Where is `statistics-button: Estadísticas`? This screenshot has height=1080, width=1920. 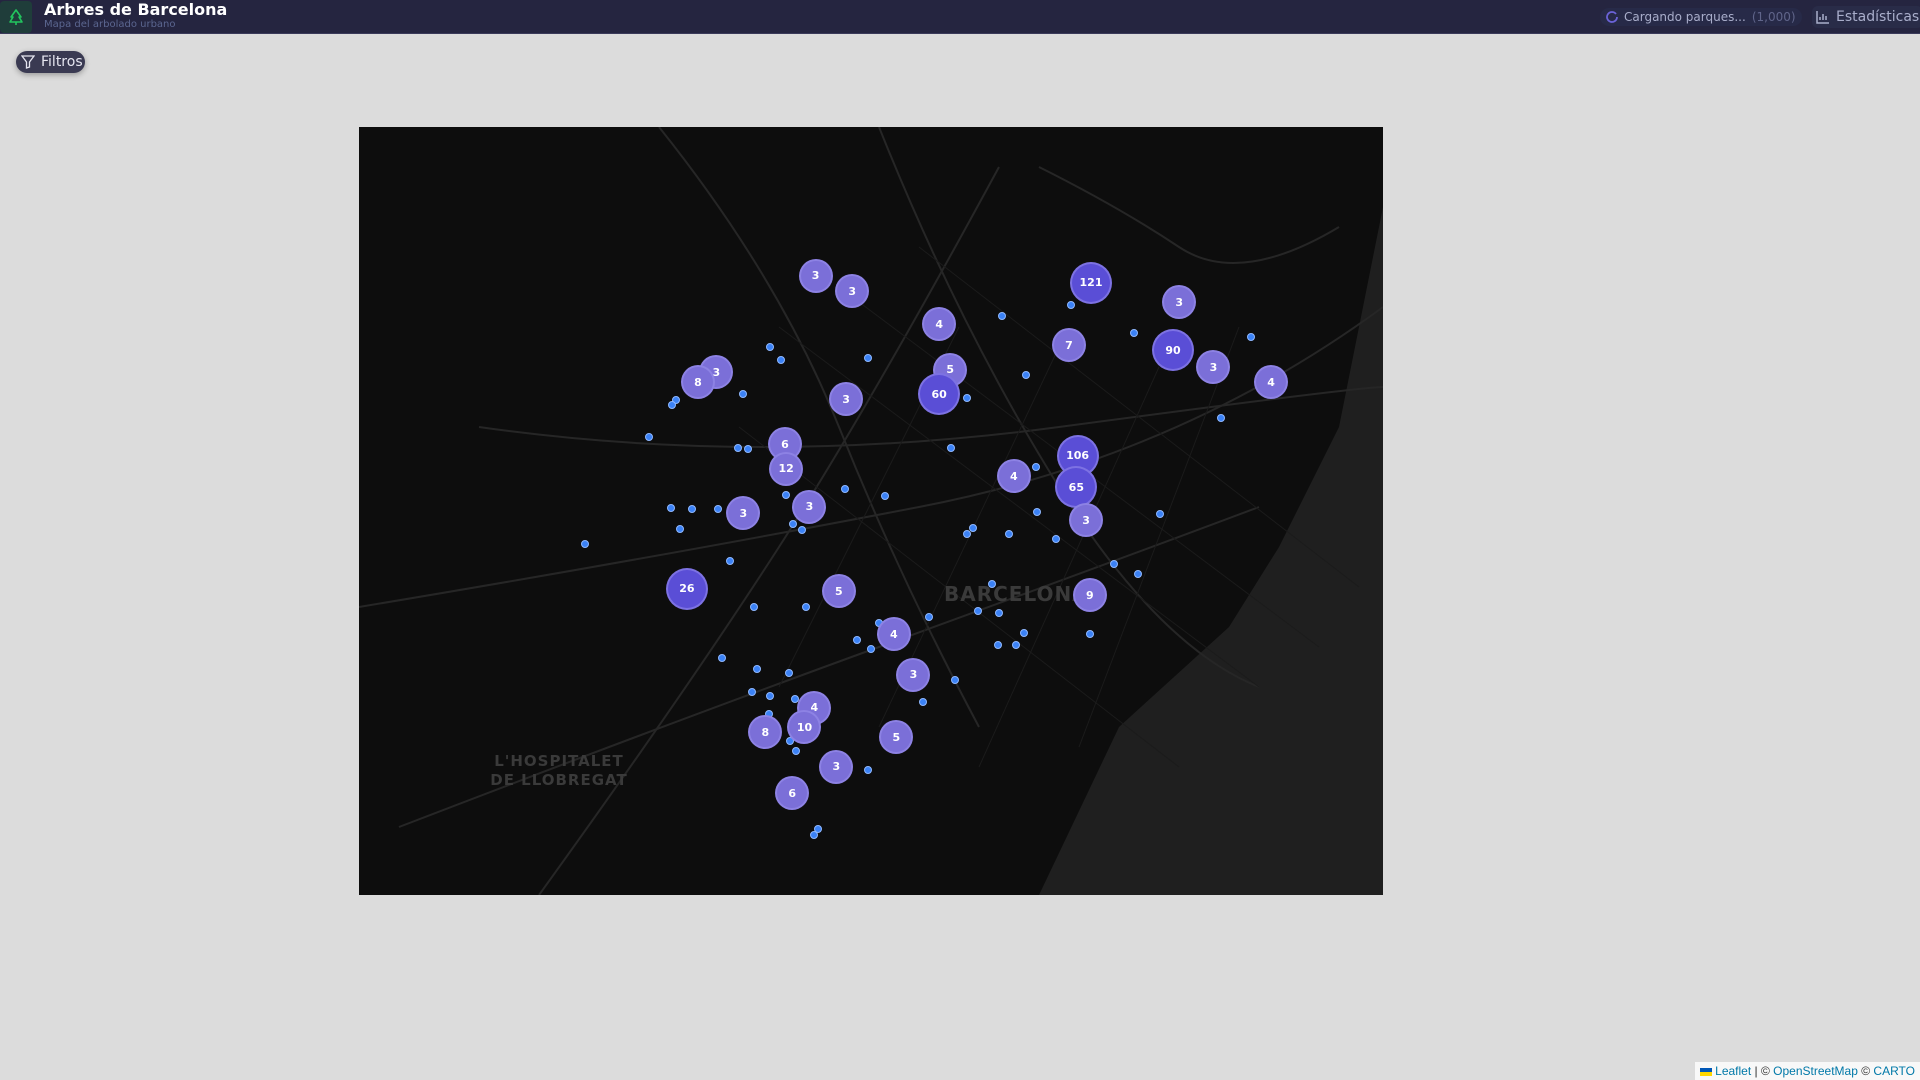
statistics-button: Estadísticas is located at coordinates (1866, 17).